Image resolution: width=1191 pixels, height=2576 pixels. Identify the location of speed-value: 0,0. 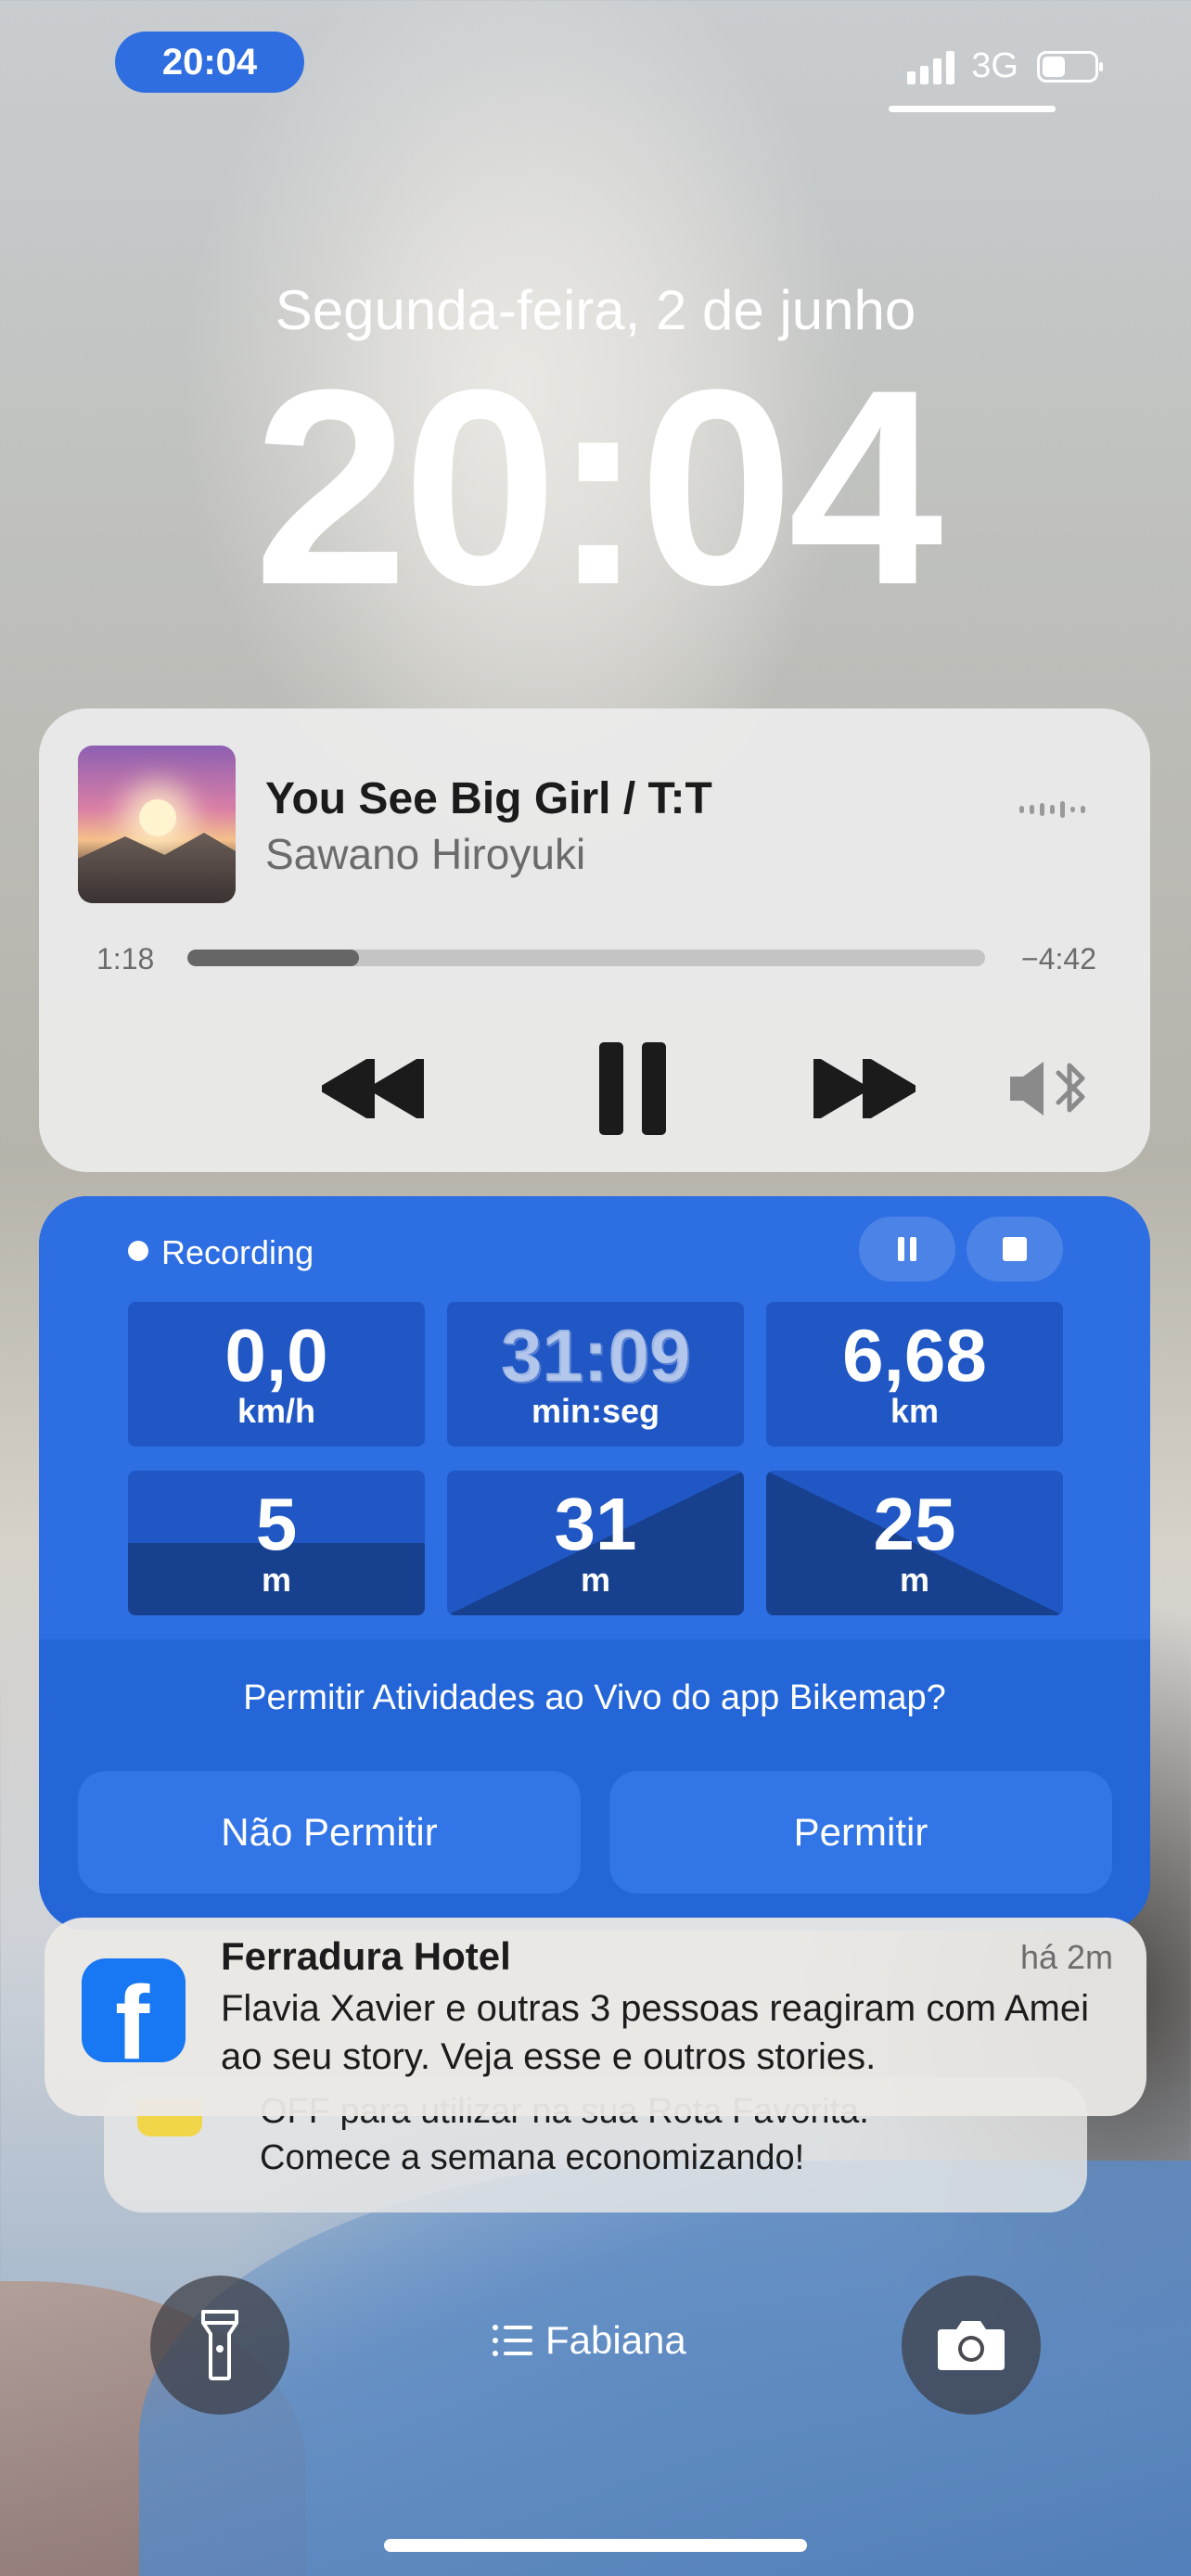
(276, 1356).